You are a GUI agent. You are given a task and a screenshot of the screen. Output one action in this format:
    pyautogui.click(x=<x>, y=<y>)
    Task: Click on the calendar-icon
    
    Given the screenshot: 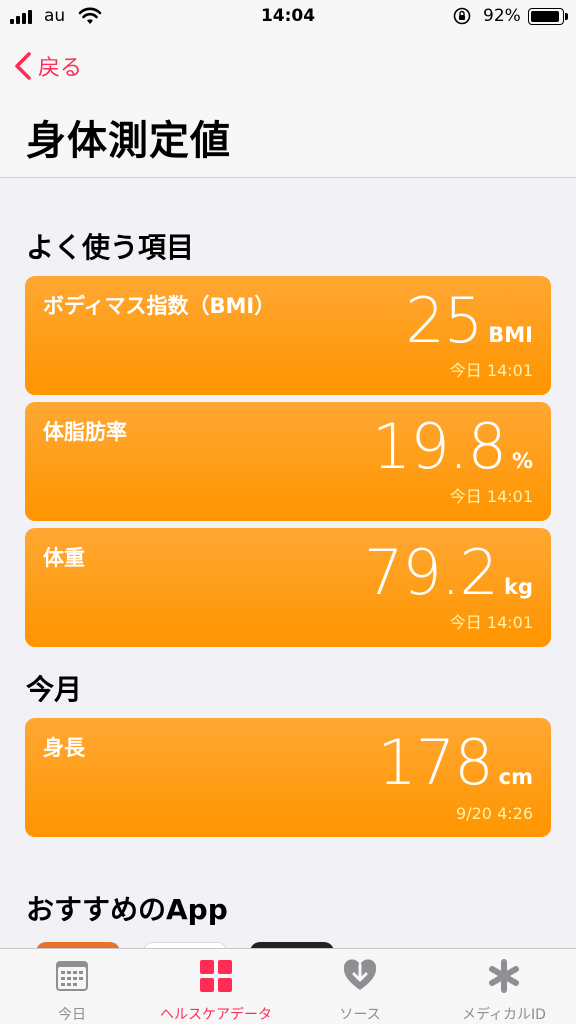 What is the action you would take?
    pyautogui.click(x=72, y=976)
    